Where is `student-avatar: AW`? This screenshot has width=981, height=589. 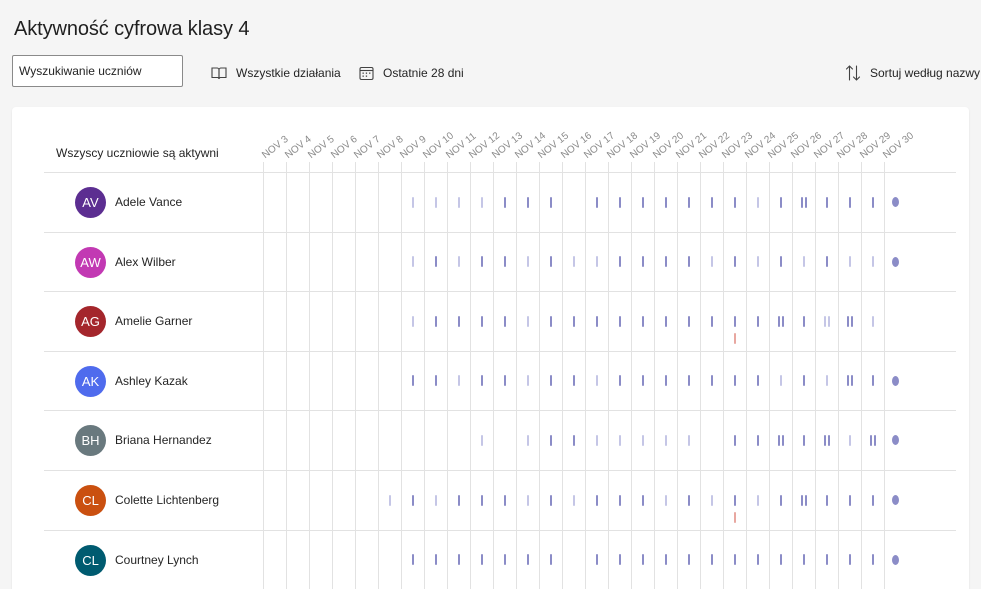 student-avatar: AW is located at coordinates (90, 262).